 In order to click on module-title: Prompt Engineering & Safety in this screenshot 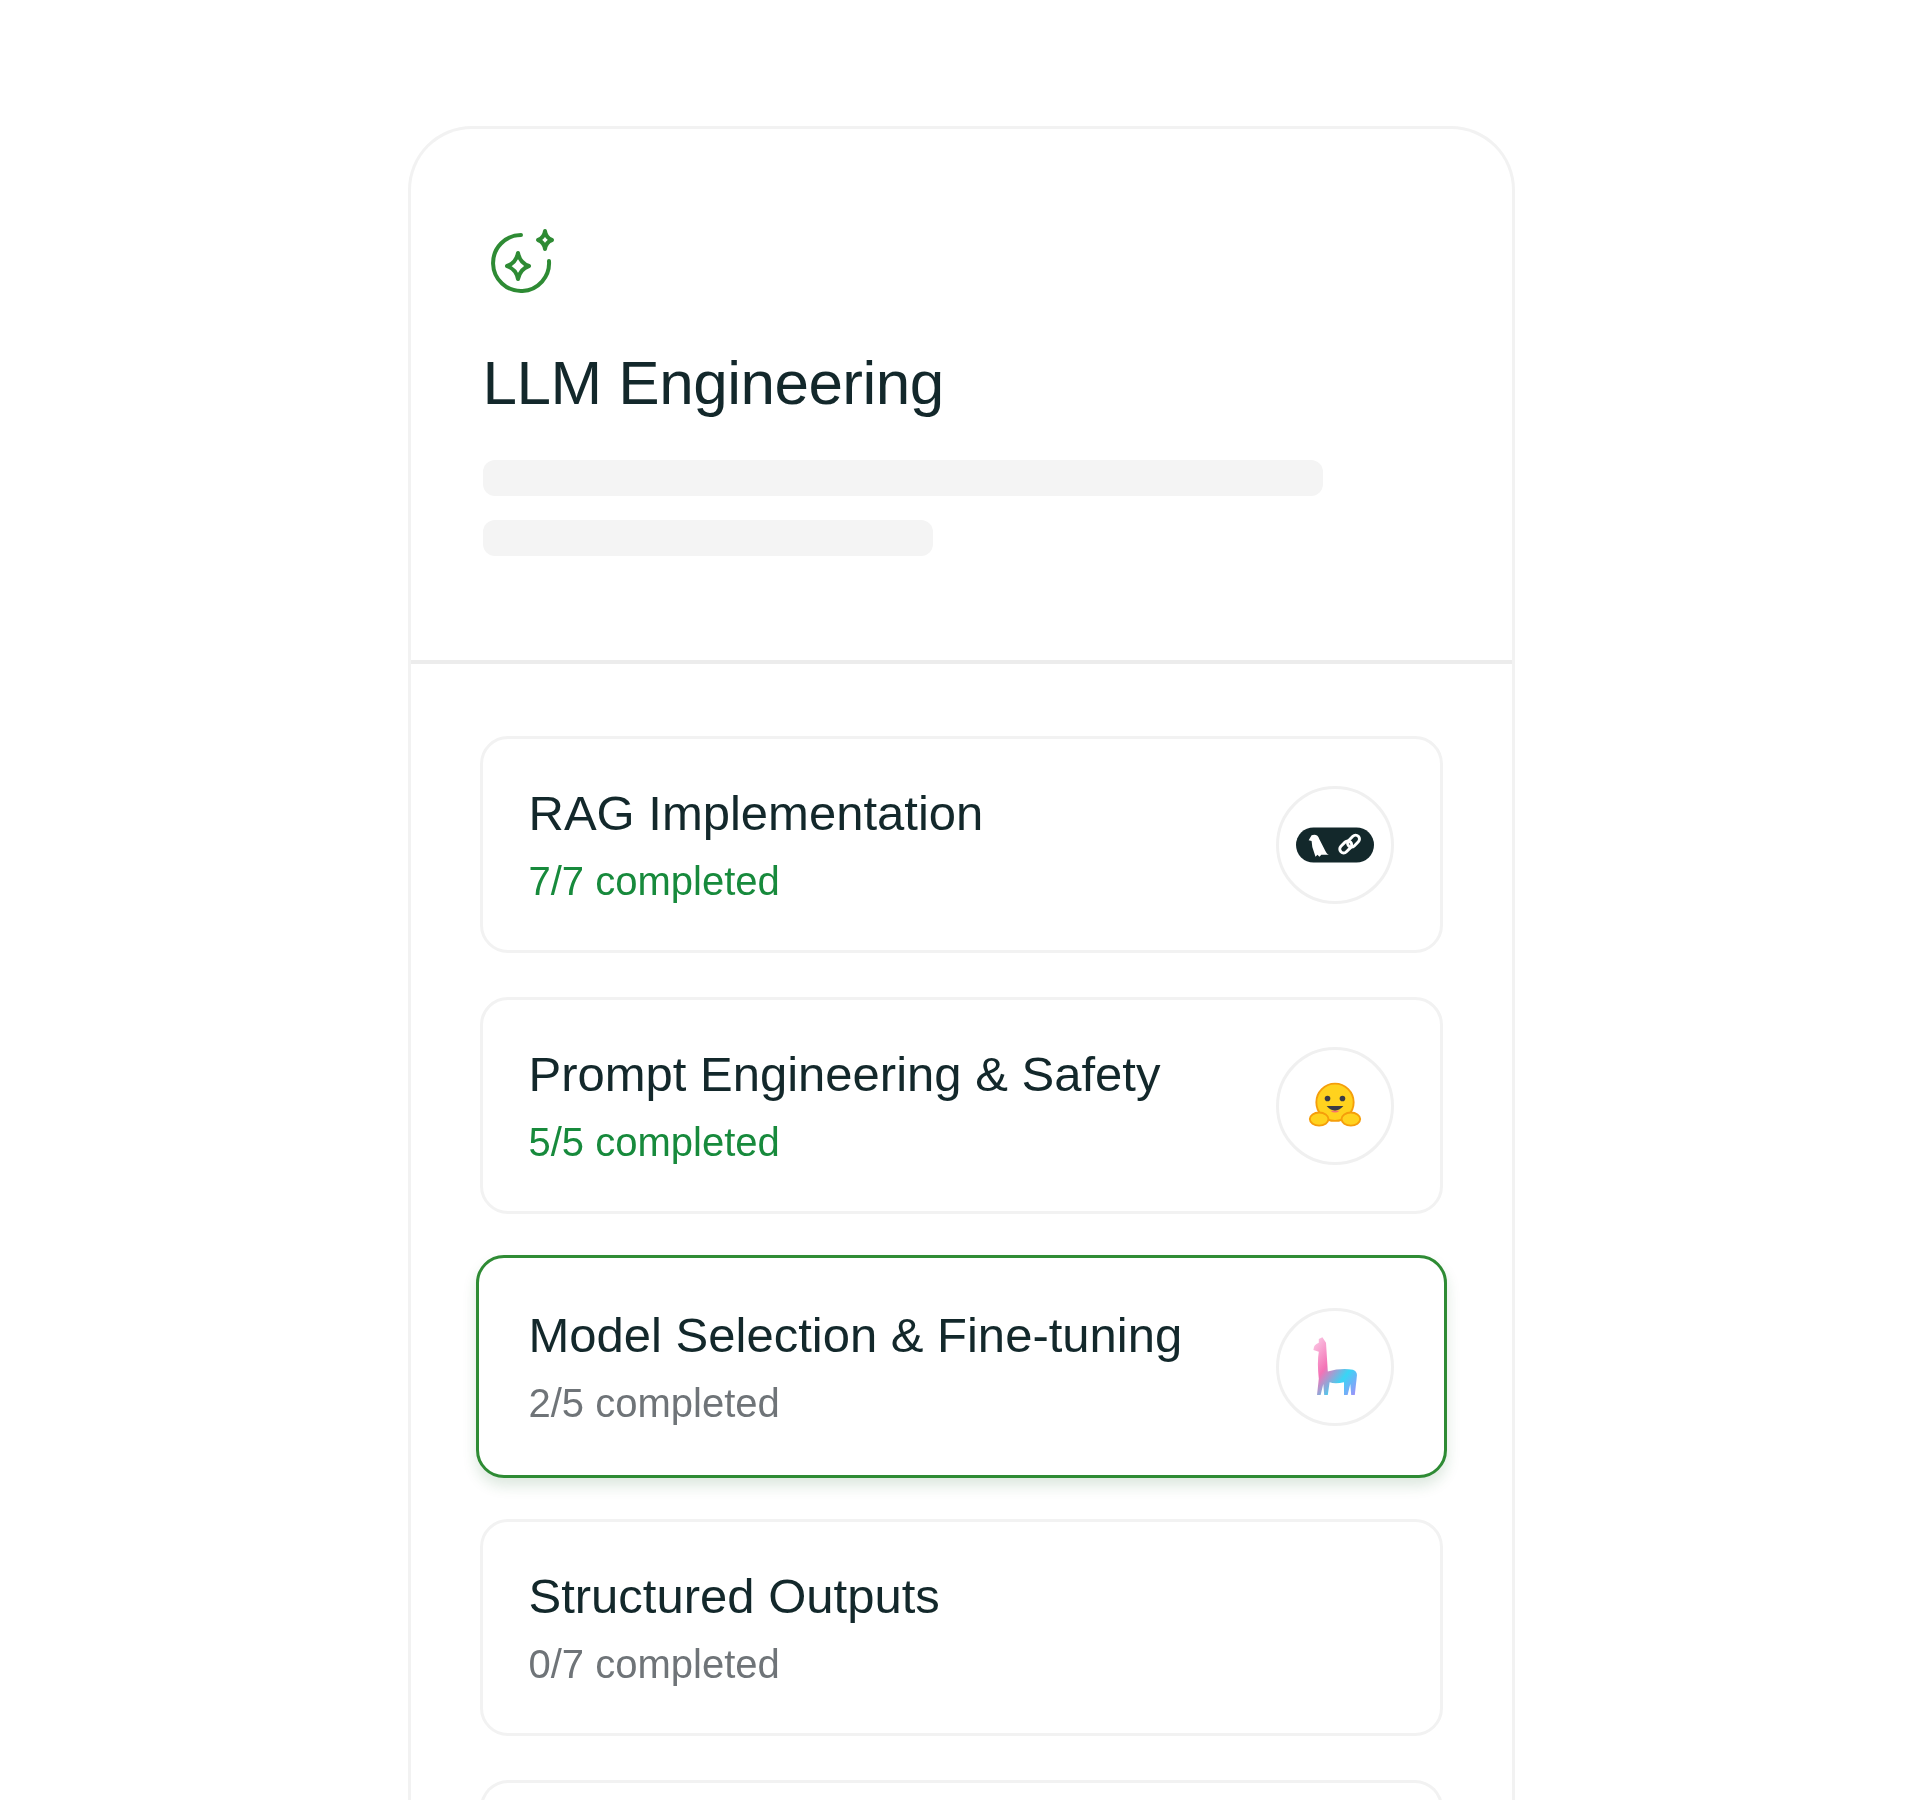, I will do `click(844, 1074)`.